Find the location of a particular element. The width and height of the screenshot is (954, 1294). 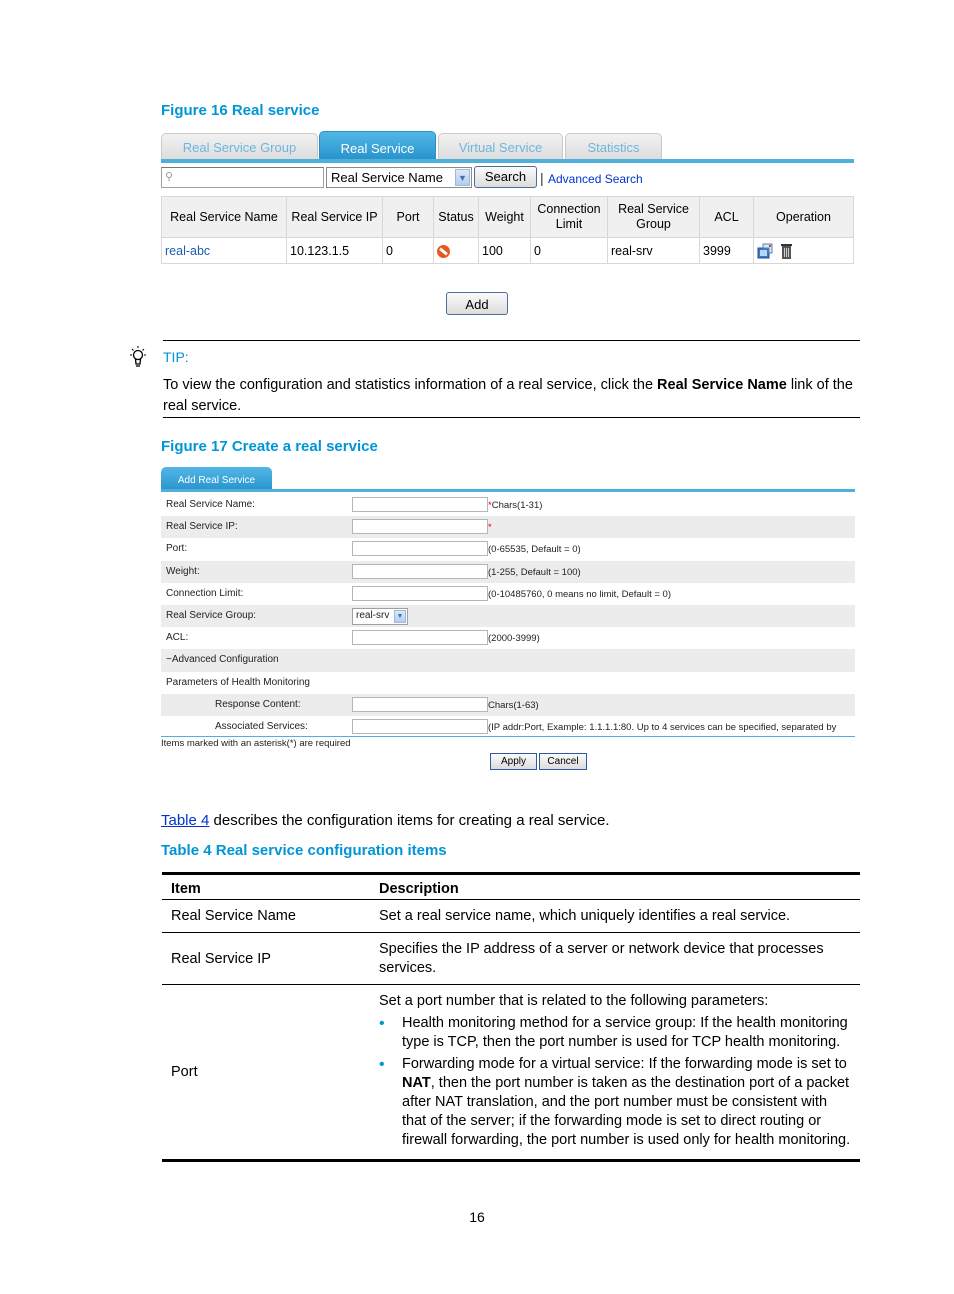

search-button: Search is located at coordinates (505, 177).